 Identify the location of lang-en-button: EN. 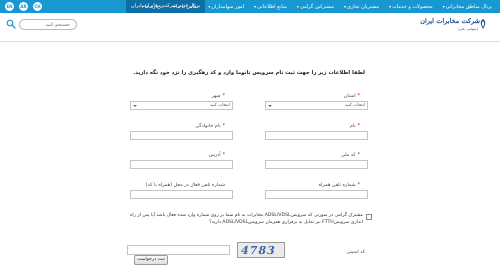
(9, 6).